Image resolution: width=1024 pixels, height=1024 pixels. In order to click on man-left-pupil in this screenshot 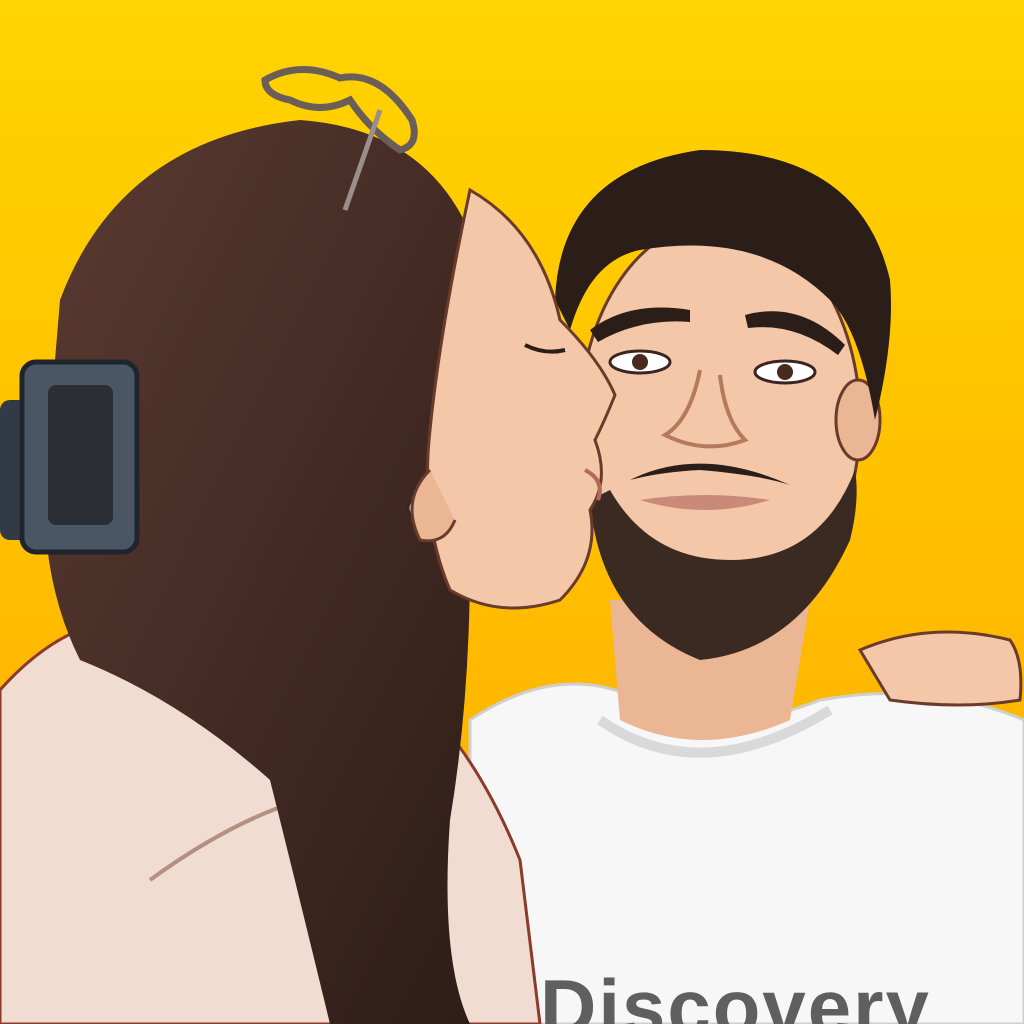, I will do `click(640, 362)`.